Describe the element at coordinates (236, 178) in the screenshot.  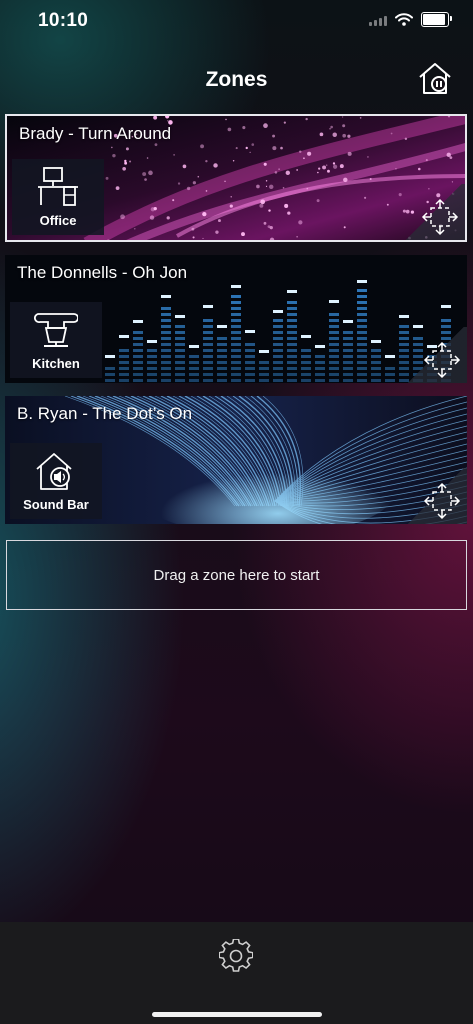
I see `zone-card-office: Brady - Turn Around Office` at that location.